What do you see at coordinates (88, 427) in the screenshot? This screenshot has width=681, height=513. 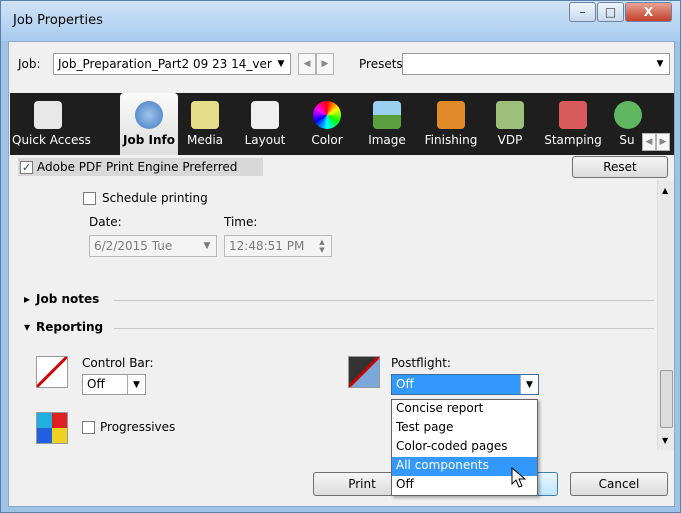 I see `progressives-checkbox` at bounding box center [88, 427].